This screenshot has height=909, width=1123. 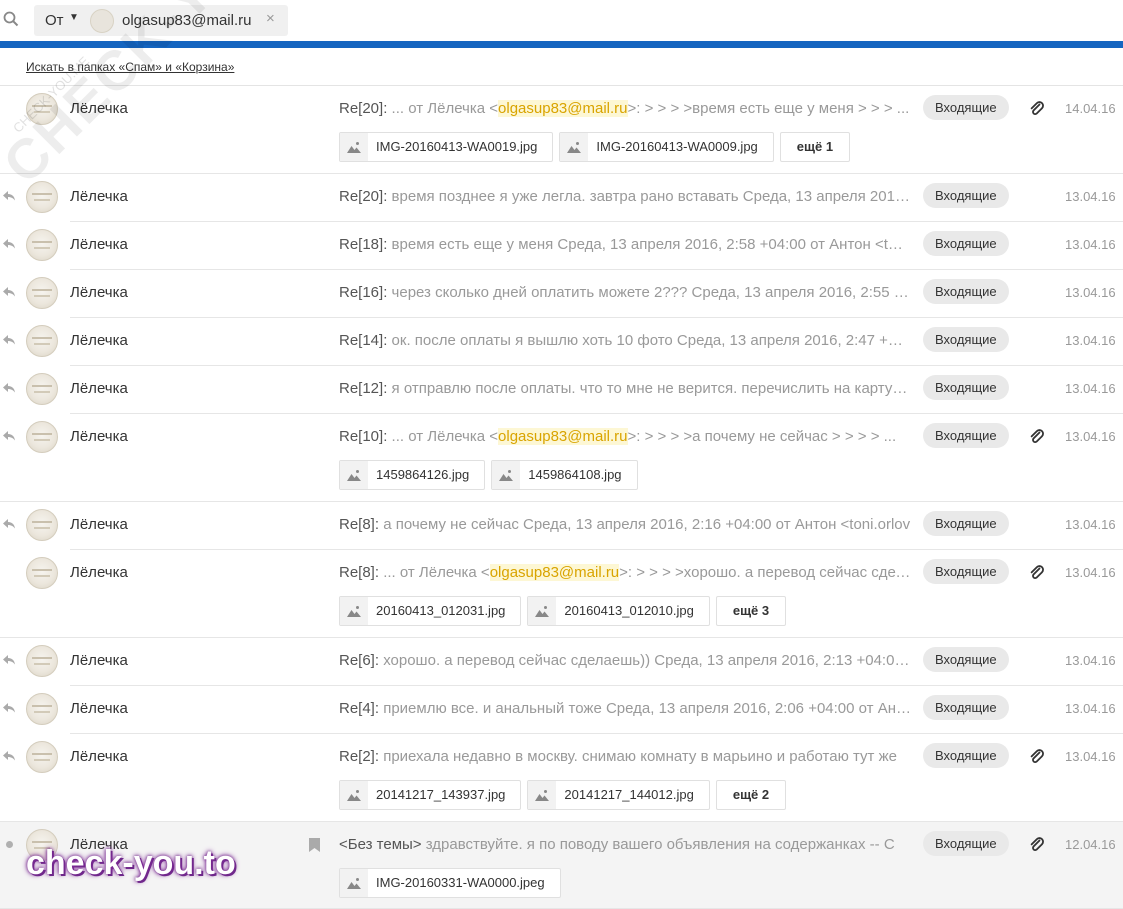 What do you see at coordinates (9, 844) in the screenshot?
I see `unread-dot-icon` at bounding box center [9, 844].